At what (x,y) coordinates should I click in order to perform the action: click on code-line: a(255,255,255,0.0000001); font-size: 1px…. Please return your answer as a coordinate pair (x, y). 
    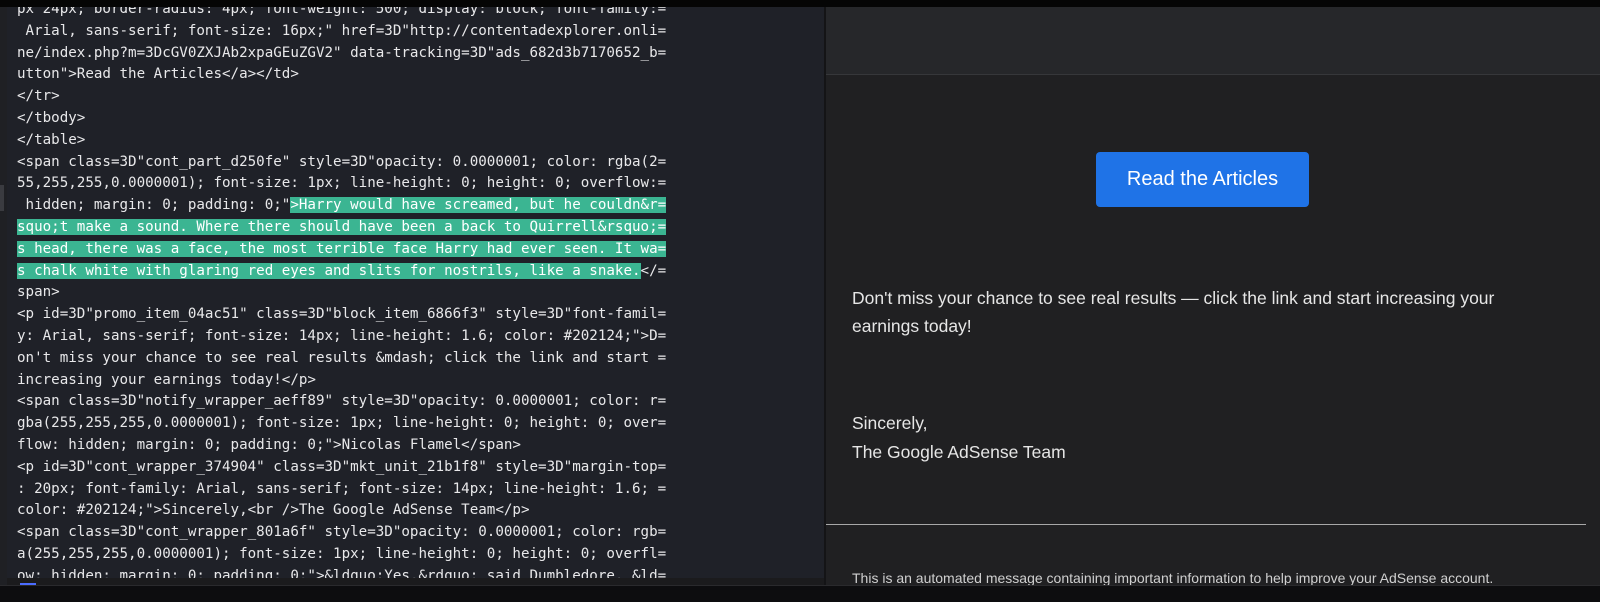
    Looking at the image, I should click on (417, 555).